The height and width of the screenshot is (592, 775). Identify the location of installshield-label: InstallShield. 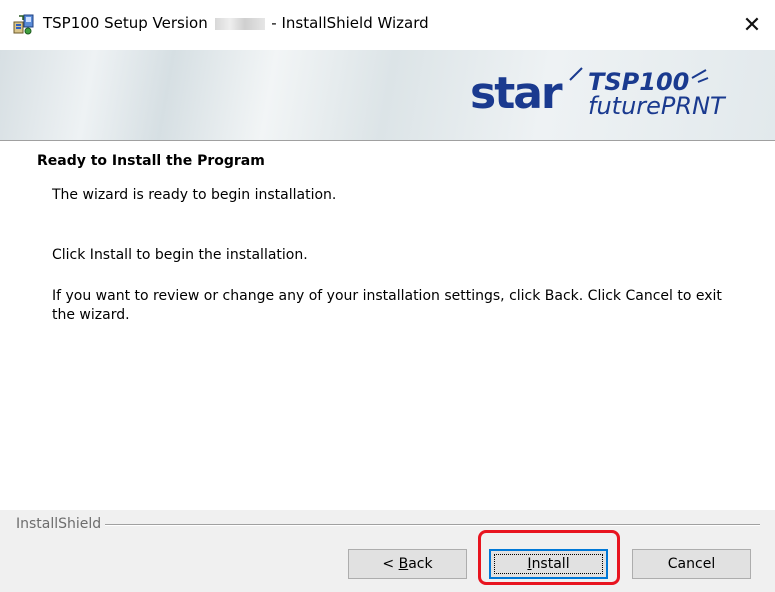
(61, 524).